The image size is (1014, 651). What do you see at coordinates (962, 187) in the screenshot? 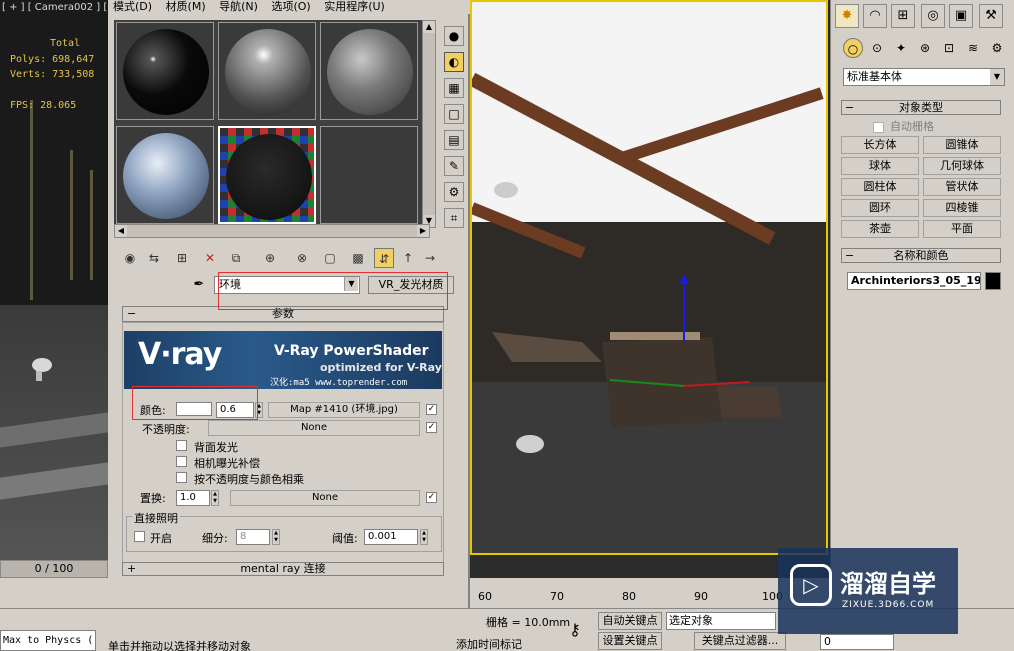
I see `tube-button: 管状体` at bounding box center [962, 187].